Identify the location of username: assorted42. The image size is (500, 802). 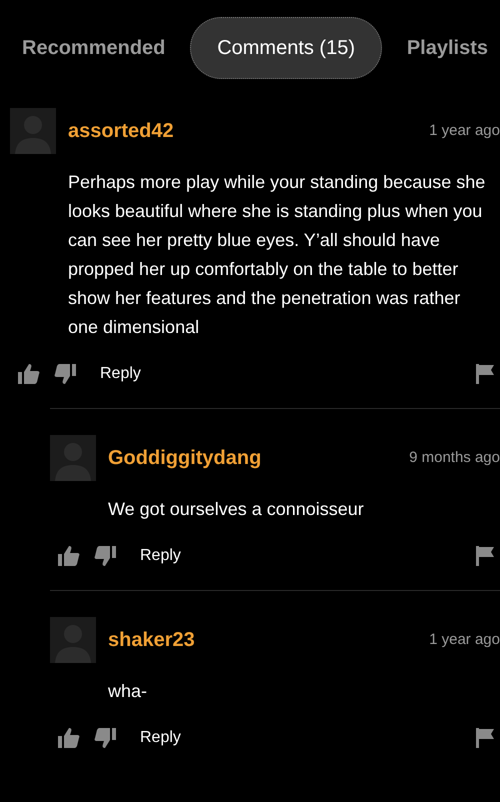
(121, 131).